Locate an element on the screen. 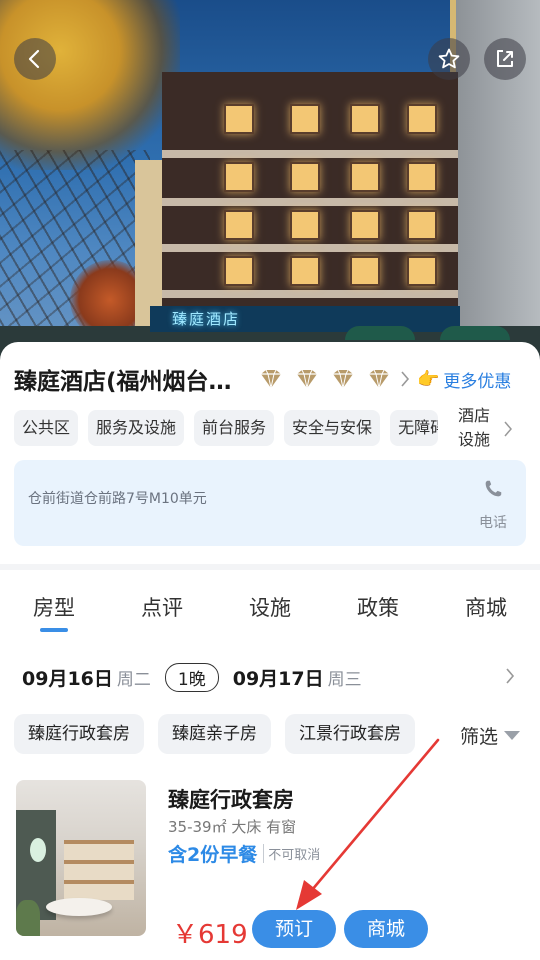  section-tabs: 房型 点评 设施 政策 商城 is located at coordinates (270, 606).